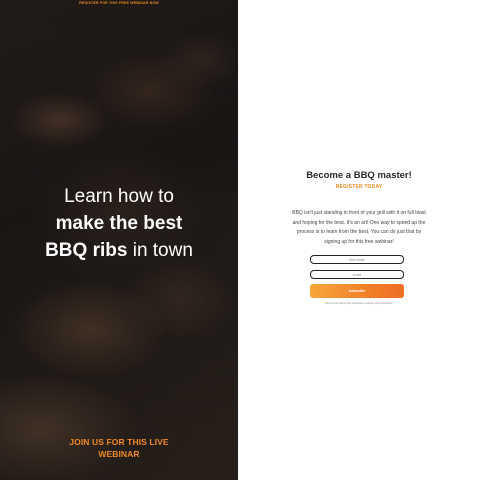  What do you see at coordinates (119, 448) in the screenshot?
I see `webinar-cta: JOIN US FOR THIS LIVE WEBINAR` at bounding box center [119, 448].